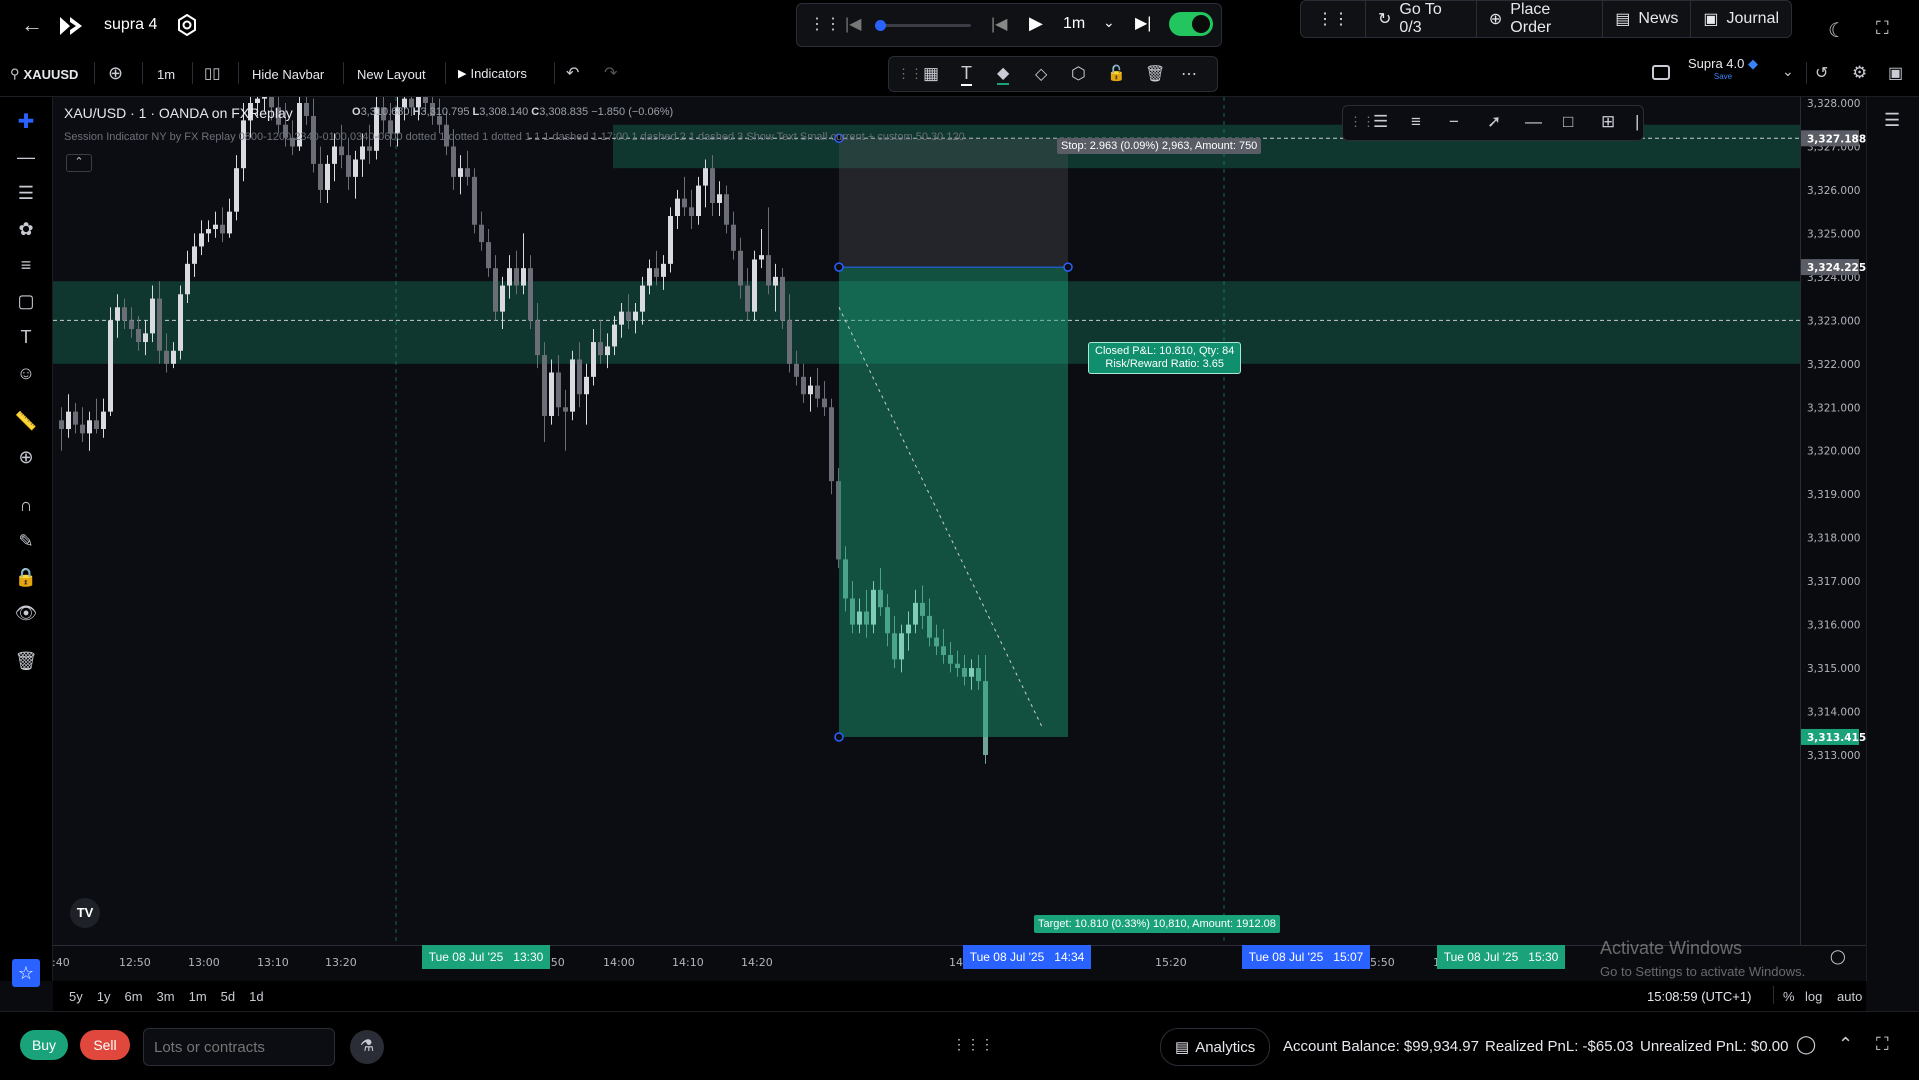 Image resolution: width=1919 pixels, height=1080 pixels. I want to click on tradingview-logo-icon: TV, so click(85, 913).